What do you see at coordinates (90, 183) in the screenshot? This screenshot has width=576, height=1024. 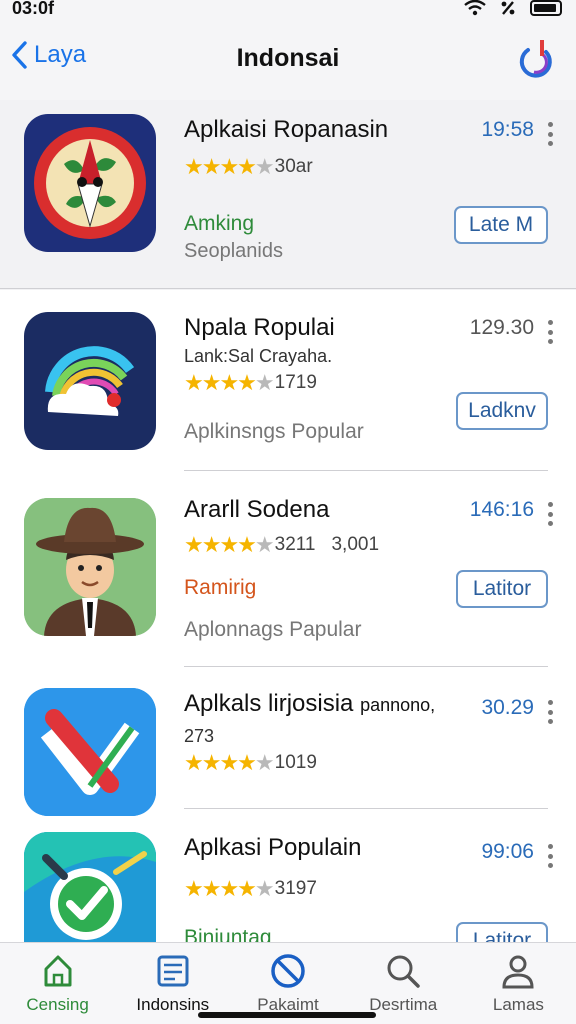 I see `compass-leaf-icon` at bounding box center [90, 183].